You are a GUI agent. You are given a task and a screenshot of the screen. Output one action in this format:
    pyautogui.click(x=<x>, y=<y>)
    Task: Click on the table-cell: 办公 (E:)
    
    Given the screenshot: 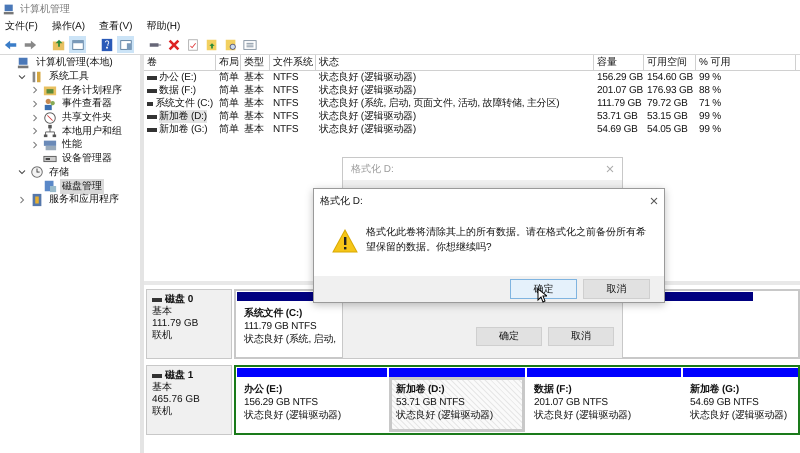 What is the action you would take?
    pyautogui.click(x=177, y=77)
    